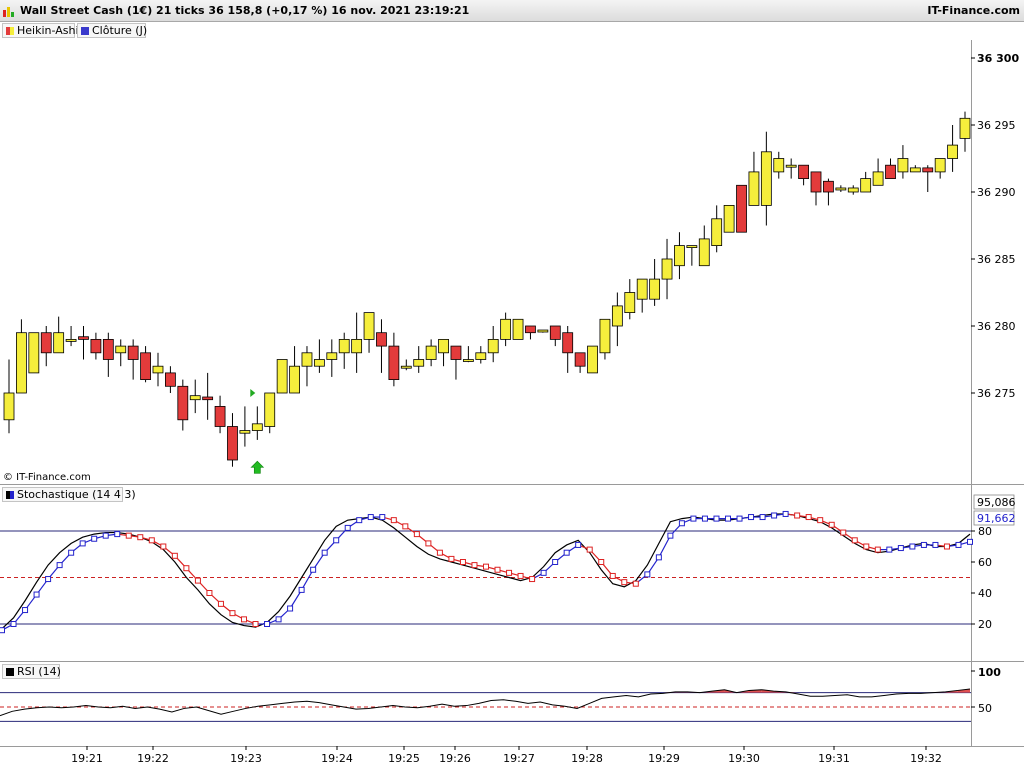 The width and height of the screenshot is (1024, 768). Describe the element at coordinates (985, 624) in the screenshot. I see `stoch-tick-label: 20` at that location.